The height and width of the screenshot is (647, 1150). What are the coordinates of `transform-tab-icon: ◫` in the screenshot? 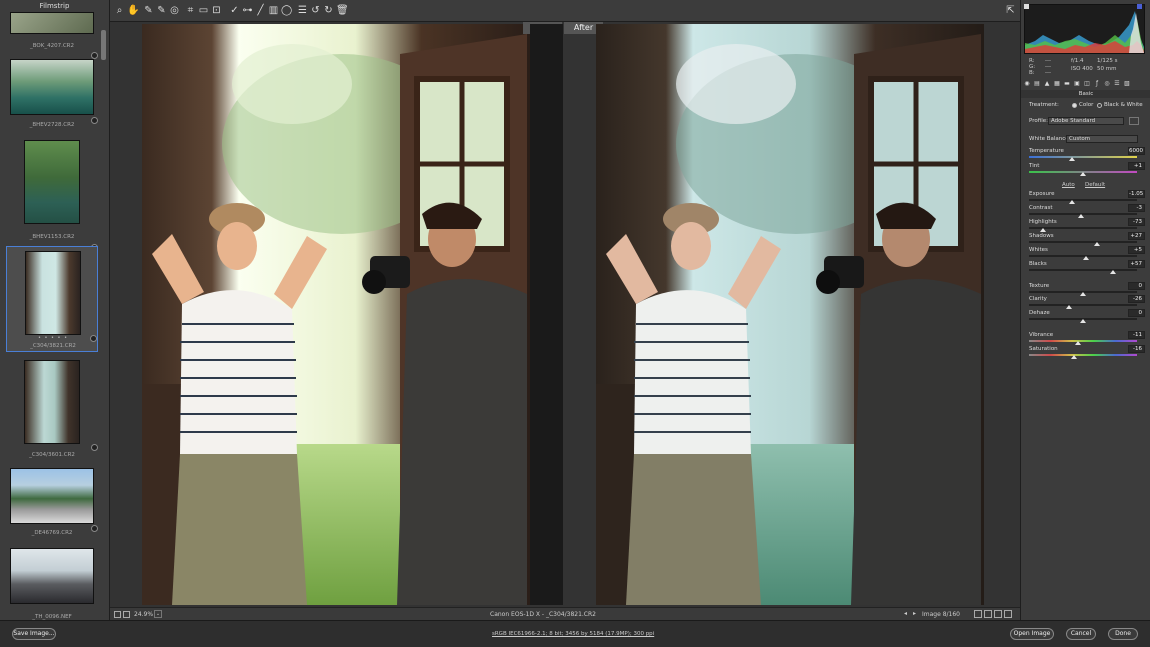 It's located at (1087, 84).